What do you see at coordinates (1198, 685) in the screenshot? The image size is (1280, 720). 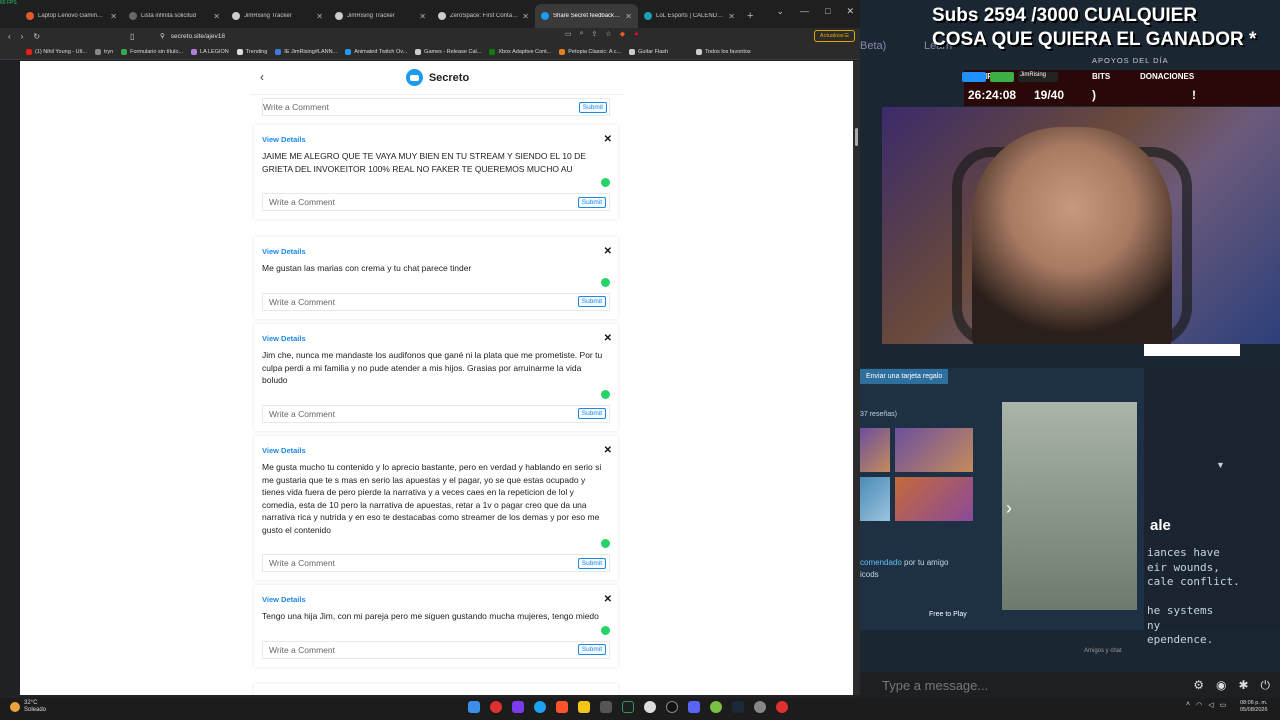 I see `settings-icon: ⚙` at bounding box center [1198, 685].